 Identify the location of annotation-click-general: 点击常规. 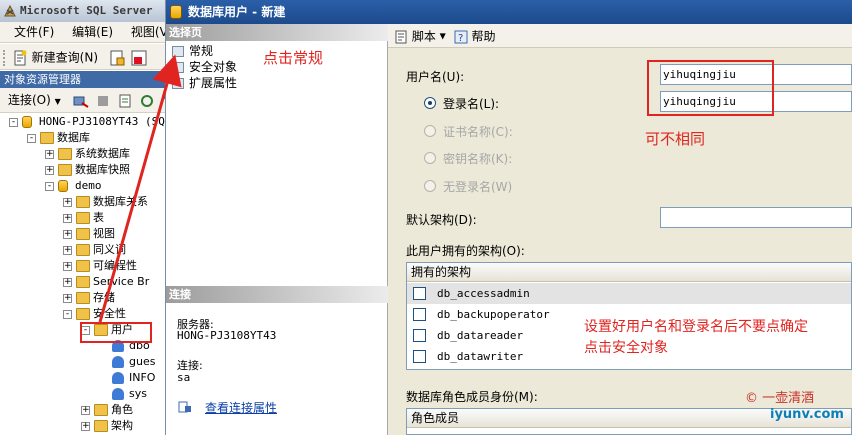
(293, 58).